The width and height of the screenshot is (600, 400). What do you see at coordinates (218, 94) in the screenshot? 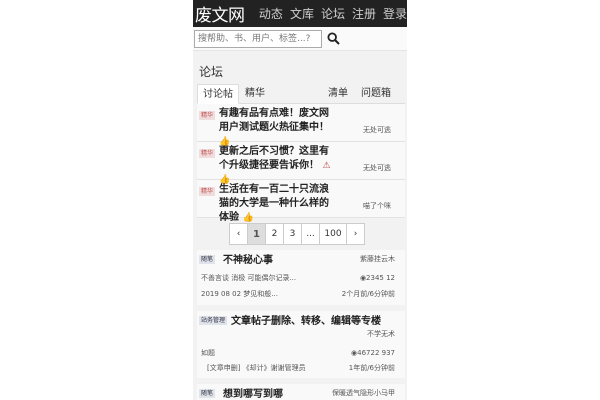
I see `tab-discussion: 讨论帖` at bounding box center [218, 94].